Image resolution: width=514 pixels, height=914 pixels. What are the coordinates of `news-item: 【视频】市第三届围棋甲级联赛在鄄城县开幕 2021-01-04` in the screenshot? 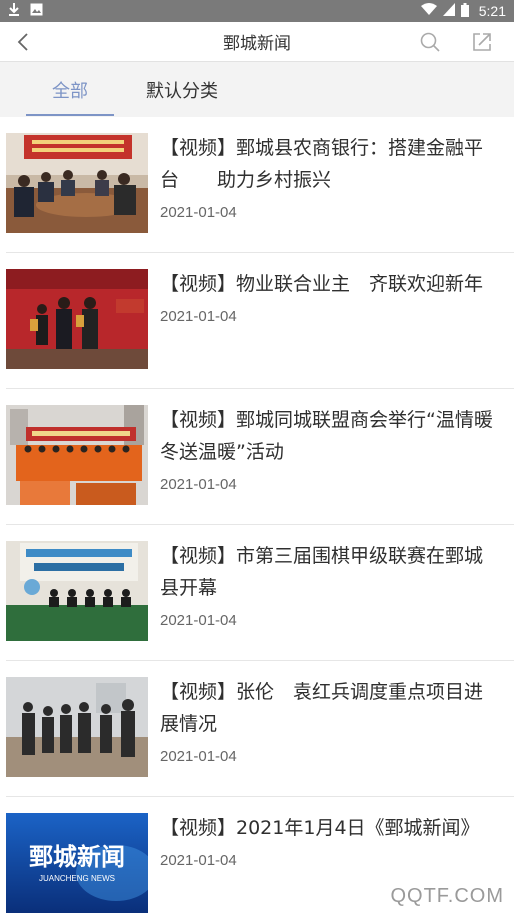 It's located at (257, 593).